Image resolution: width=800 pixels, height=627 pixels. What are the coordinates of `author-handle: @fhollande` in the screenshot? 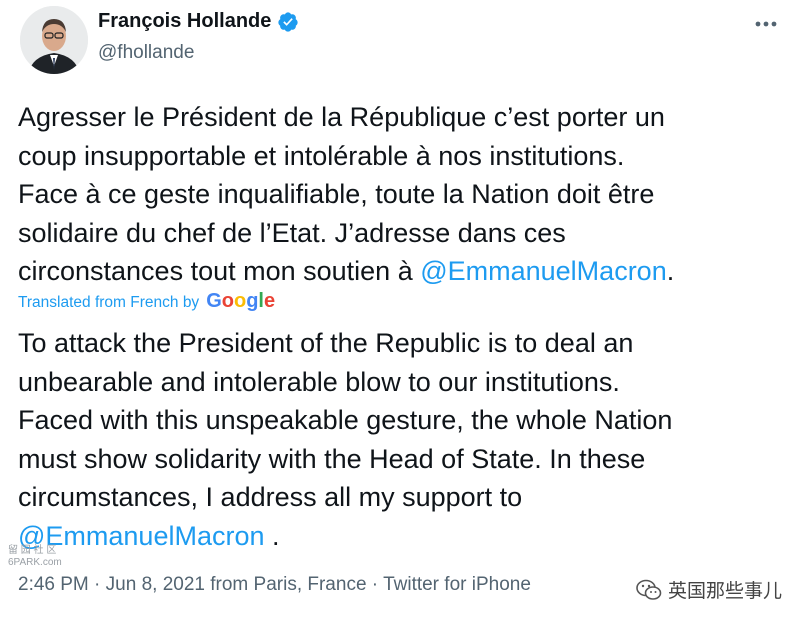 It's located at (146, 53).